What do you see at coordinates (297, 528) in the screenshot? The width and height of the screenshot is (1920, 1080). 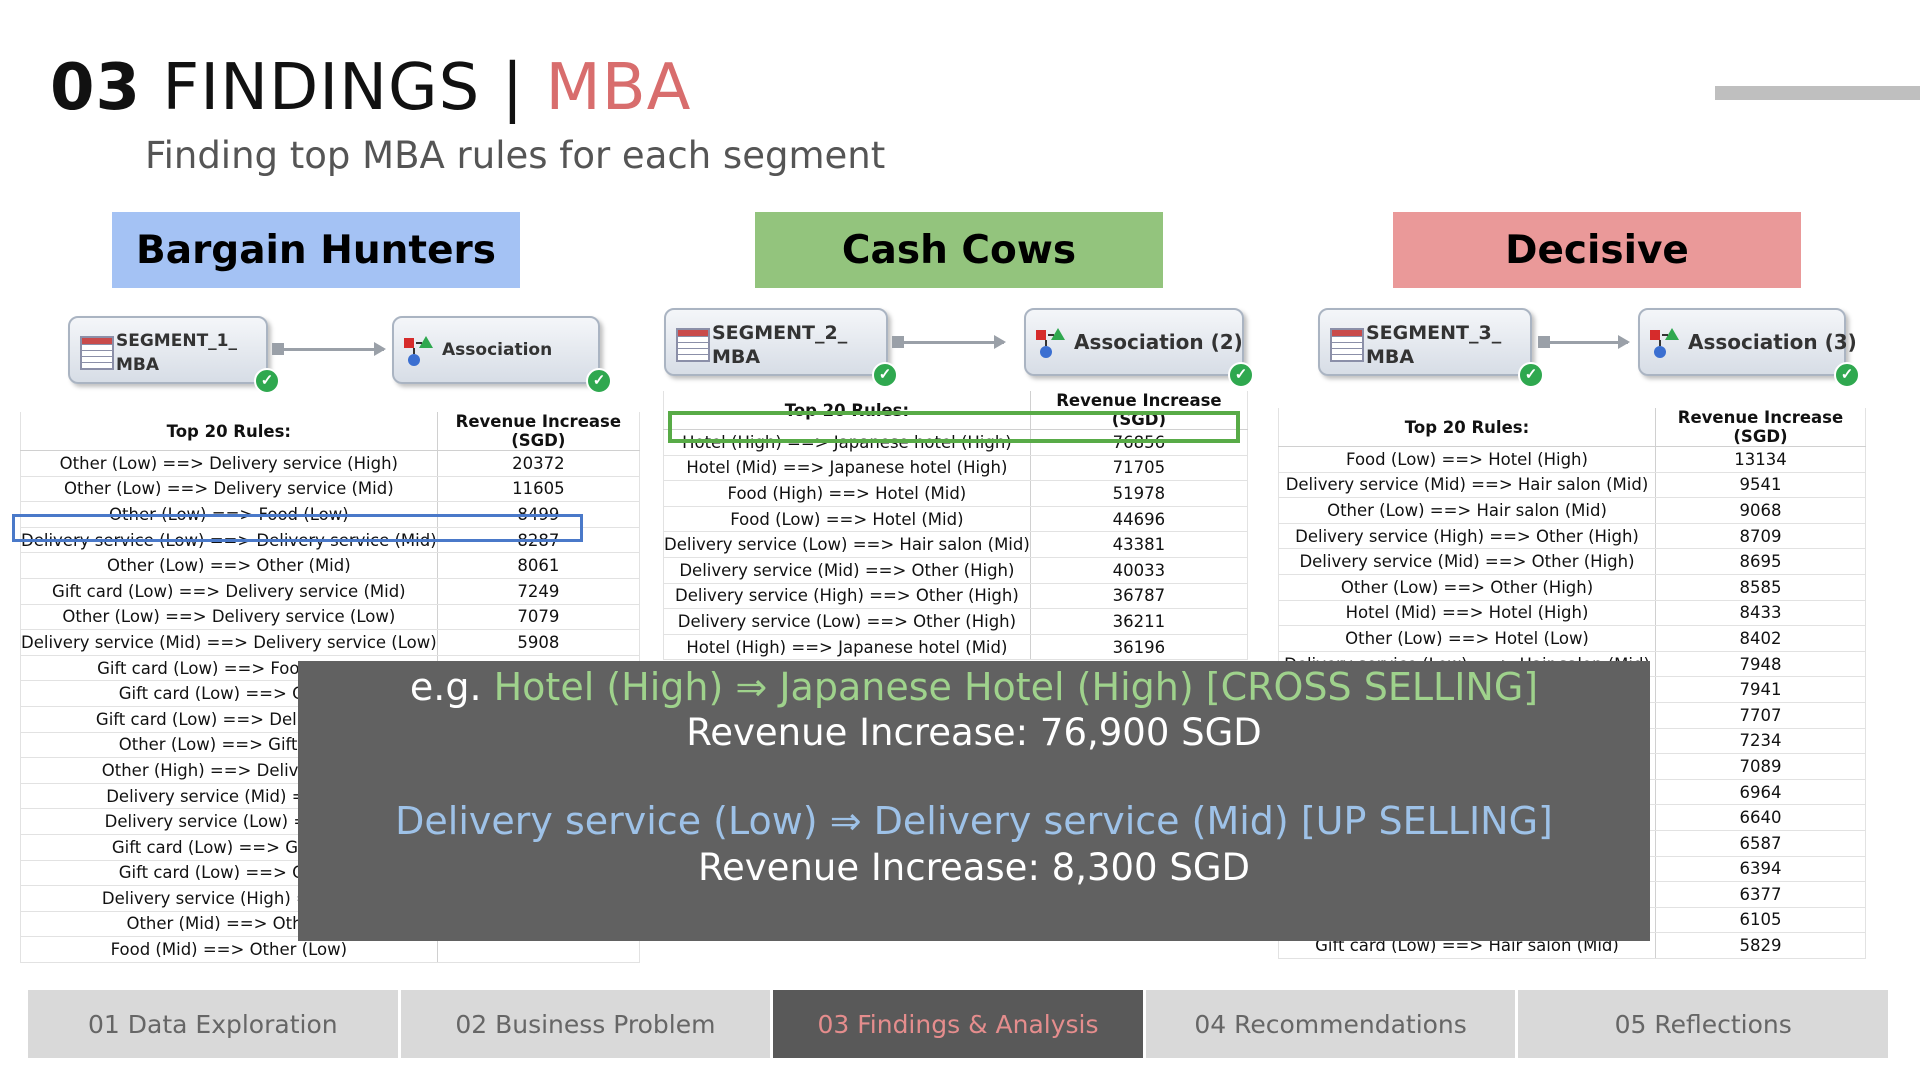 I see `highlight-upselling-row` at bounding box center [297, 528].